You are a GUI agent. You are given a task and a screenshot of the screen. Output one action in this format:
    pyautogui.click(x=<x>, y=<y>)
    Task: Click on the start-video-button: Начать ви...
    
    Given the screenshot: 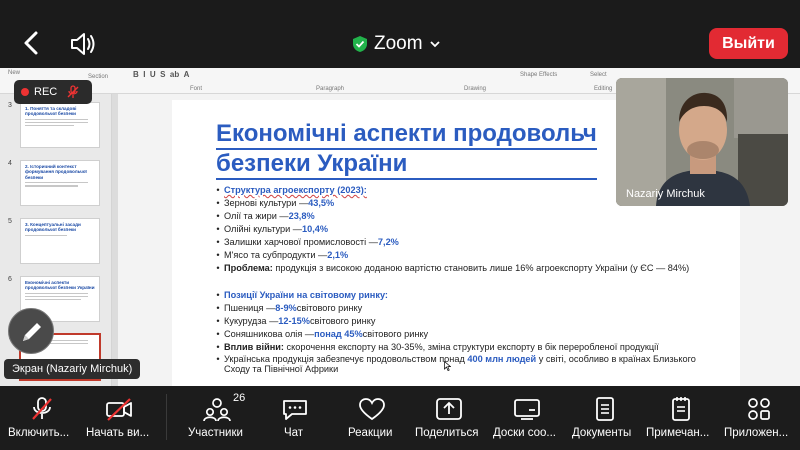 What is the action you would take?
    pyautogui.click(x=125, y=418)
    